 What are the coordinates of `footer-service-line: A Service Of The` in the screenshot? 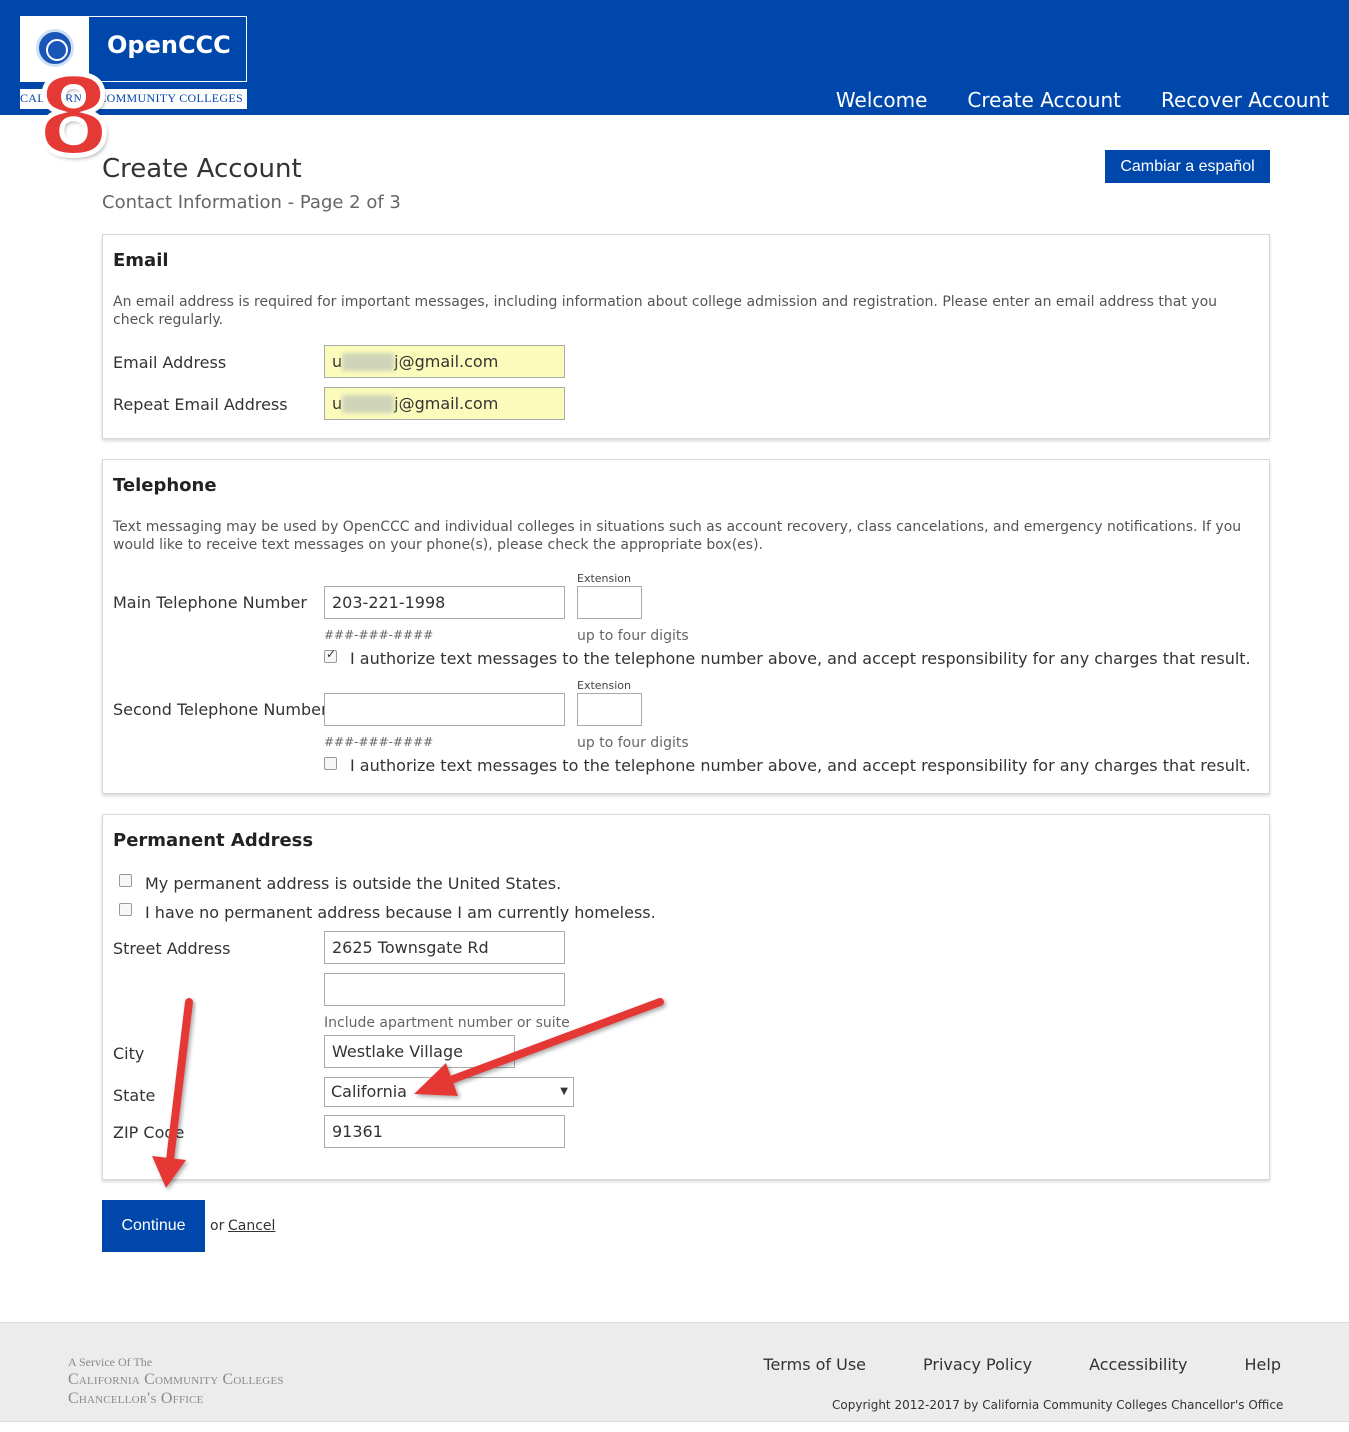 It's located at (110, 1362).